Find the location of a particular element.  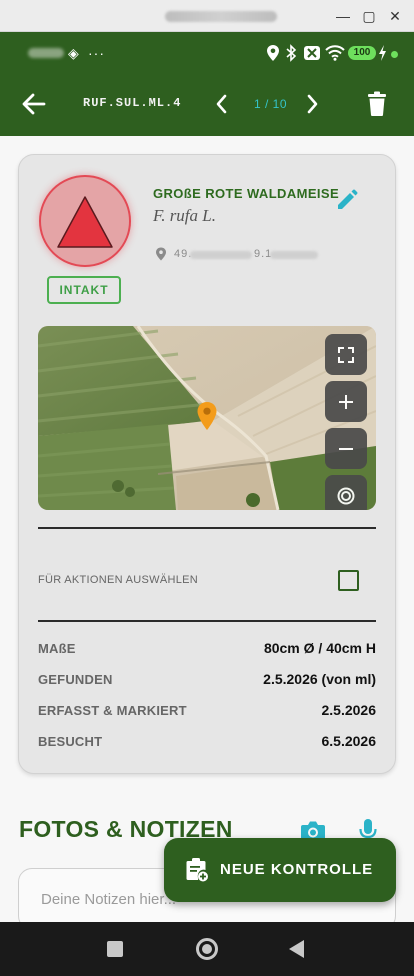

delete-trash-icon is located at coordinates (377, 104).